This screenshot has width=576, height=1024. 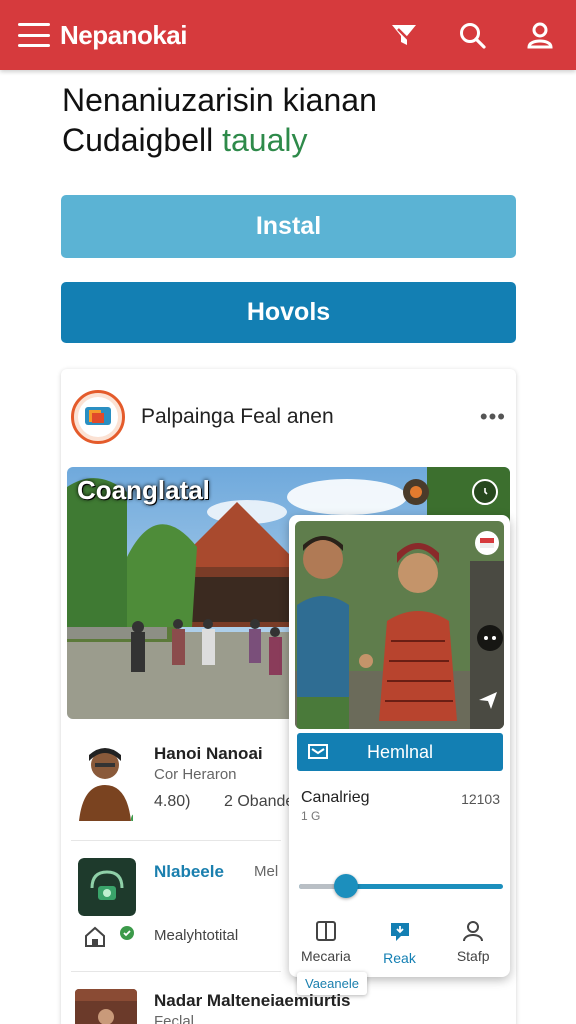 I want to click on menu-icon, so click(x=34, y=35).